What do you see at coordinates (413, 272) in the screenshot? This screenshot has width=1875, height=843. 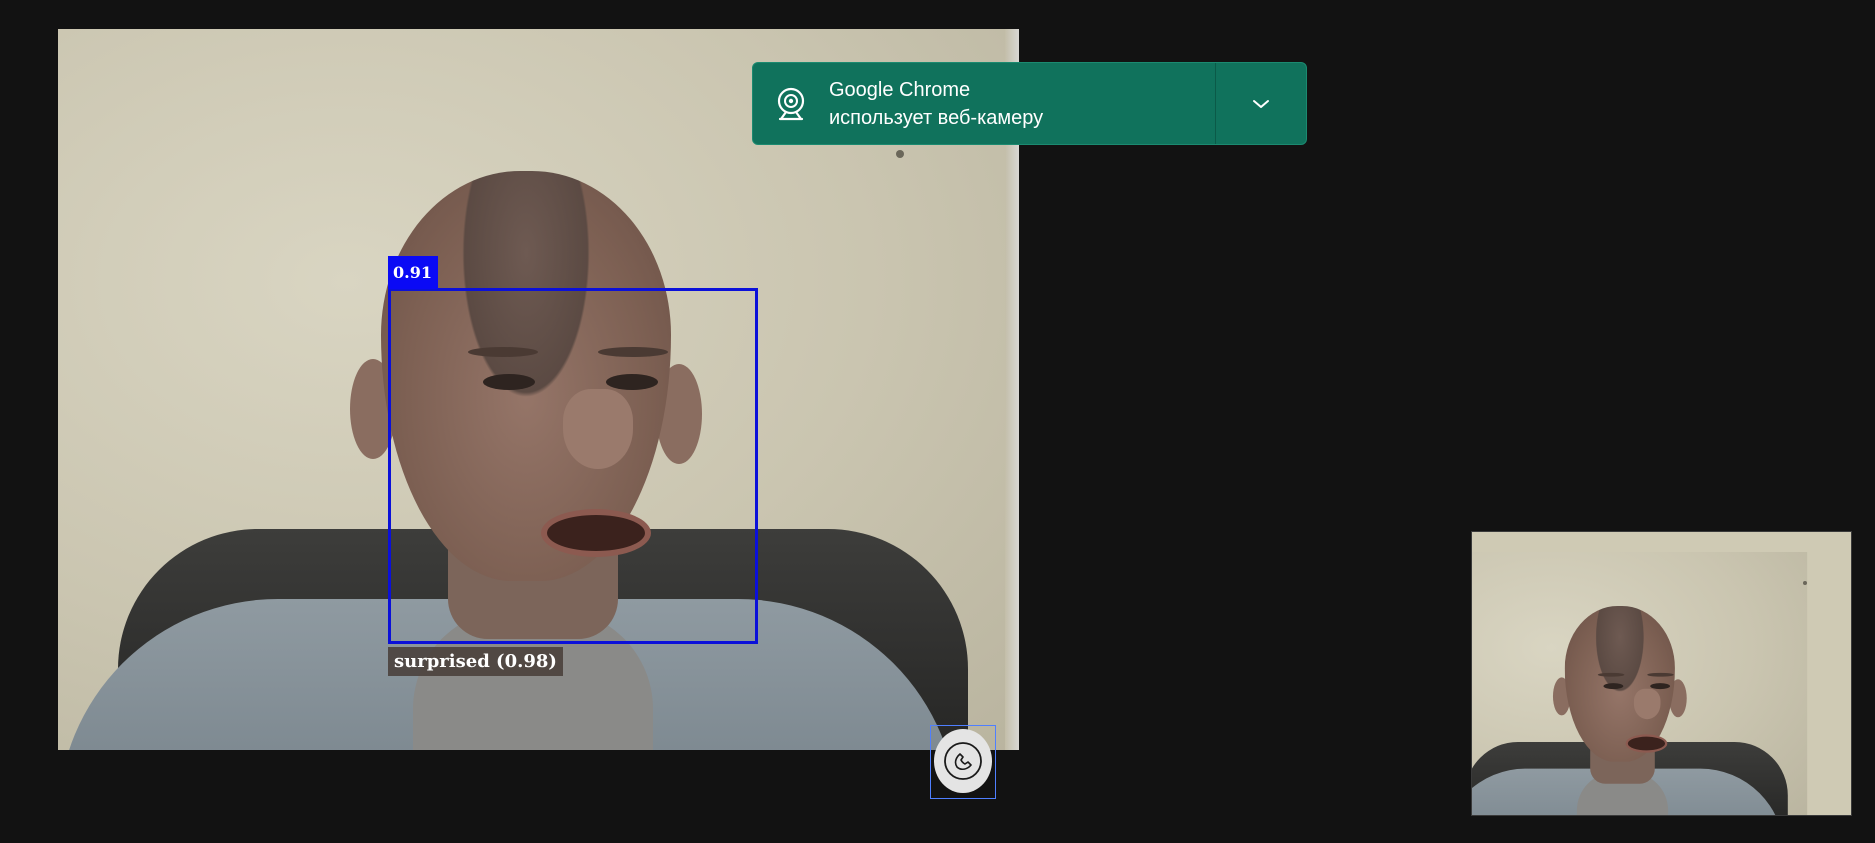 I see `detection-score: 0.91` at bounding box center [413, 272].